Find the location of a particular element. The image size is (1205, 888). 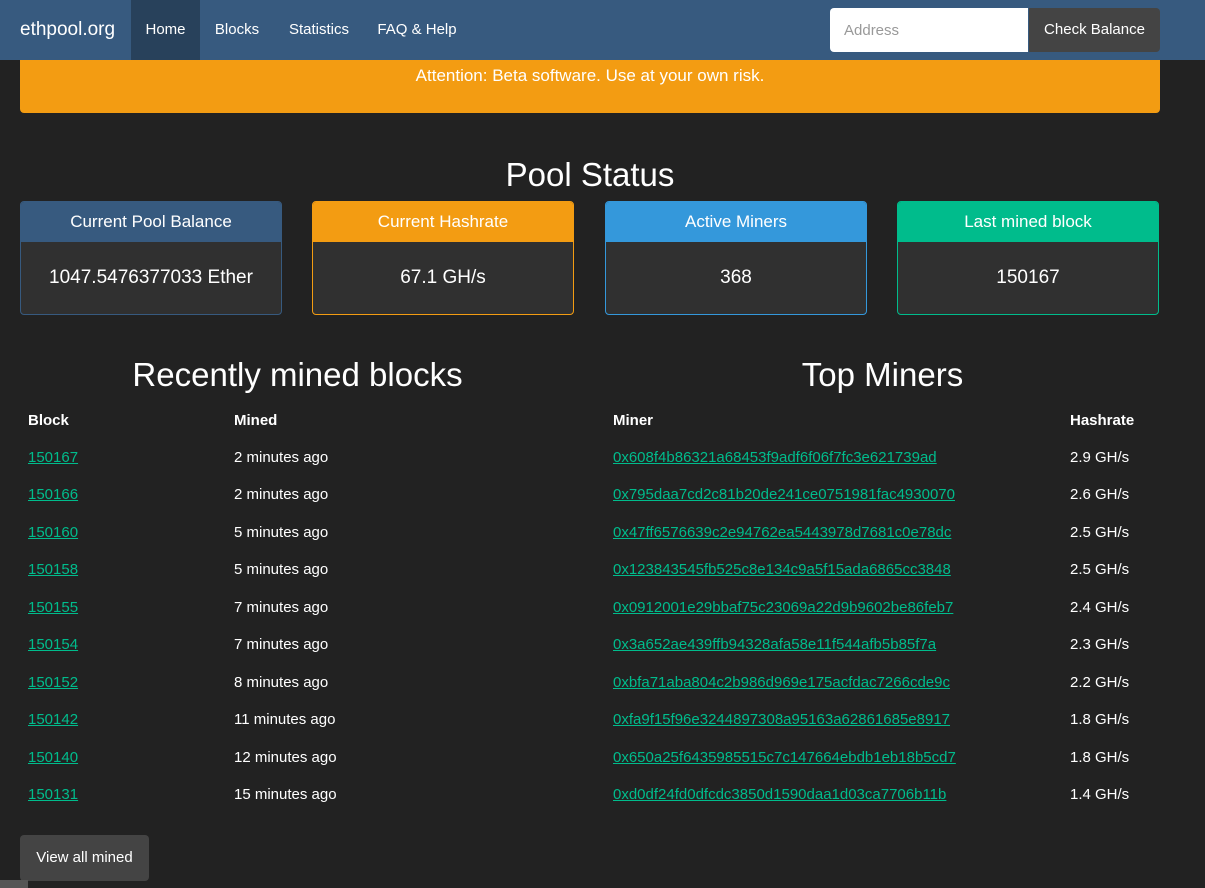

block-link: 150155 is located at coordinates (53, 608).